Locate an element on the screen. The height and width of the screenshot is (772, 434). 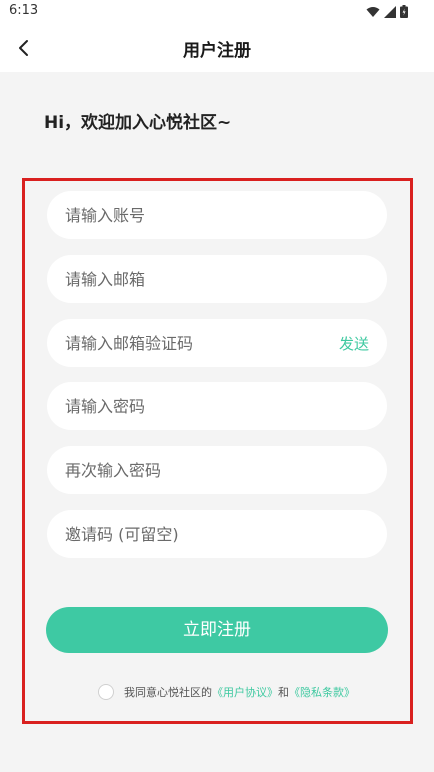
email-code-input is located at coordinates (198, 343).